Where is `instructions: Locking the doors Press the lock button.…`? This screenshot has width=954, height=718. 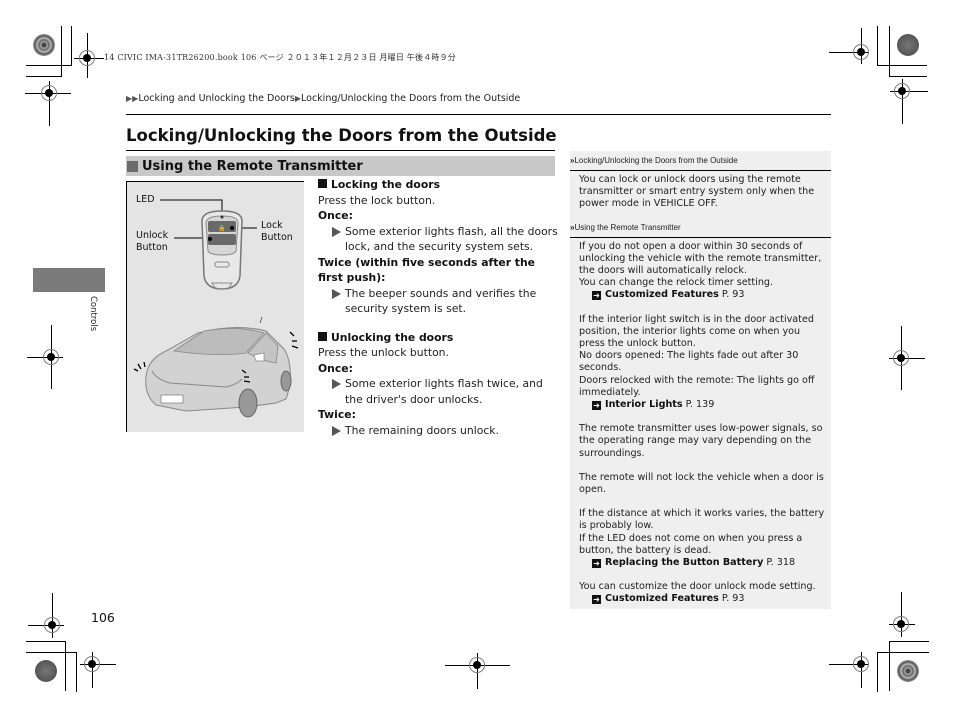
instructions: Locking the doors Press the lock button.… is located at coordinates (438, 307).